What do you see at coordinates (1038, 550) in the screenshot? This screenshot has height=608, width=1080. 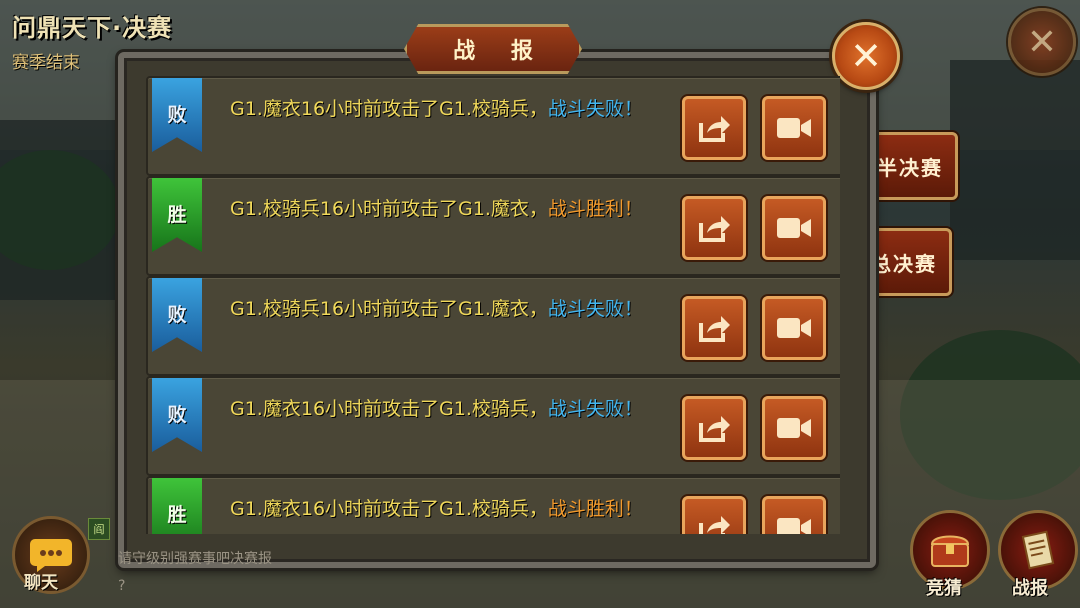 I see `scroll-icon` at bounding box center [1038, 550].